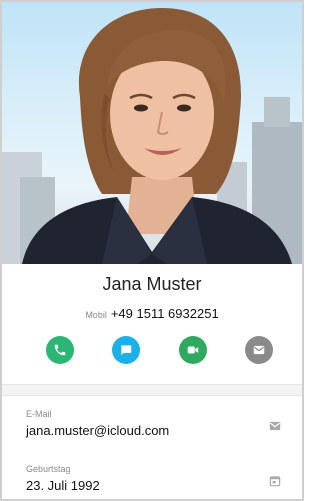 The image size is (320, 501). I want to click on phone-number-row: Mobil +49 1511 6932251, so click(152, 313).